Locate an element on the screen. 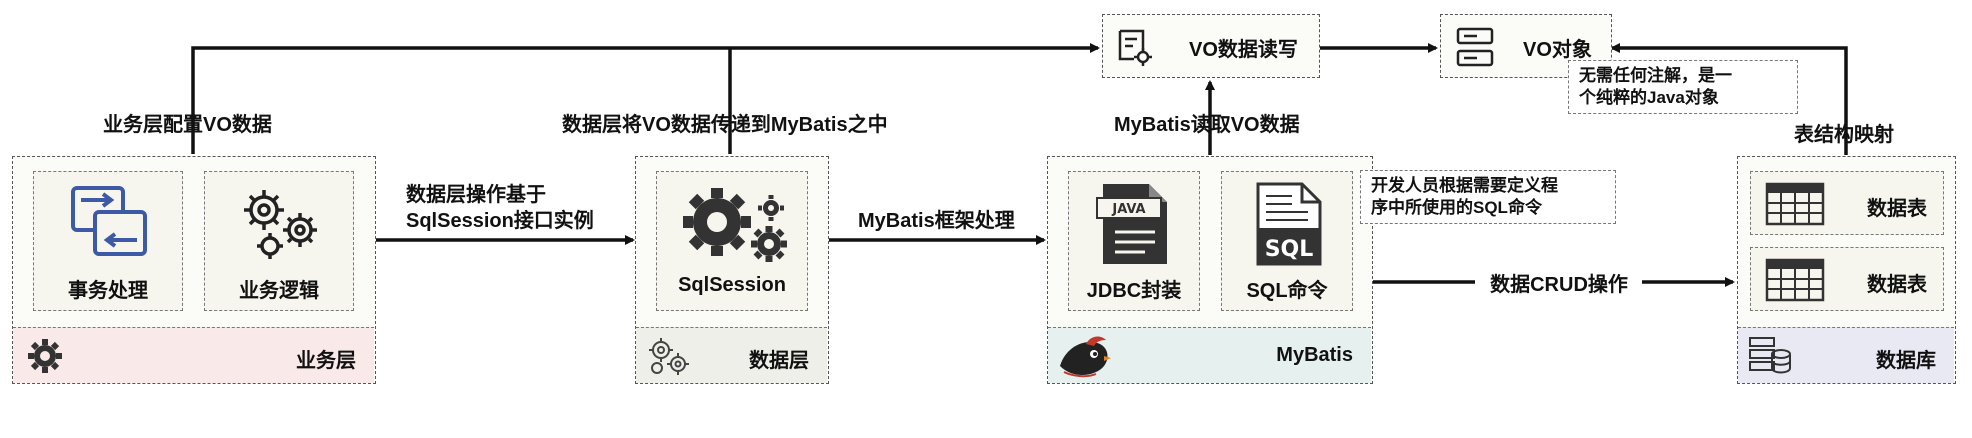  sqlsession-label: SqlSession is located at coordinates (732, 285).